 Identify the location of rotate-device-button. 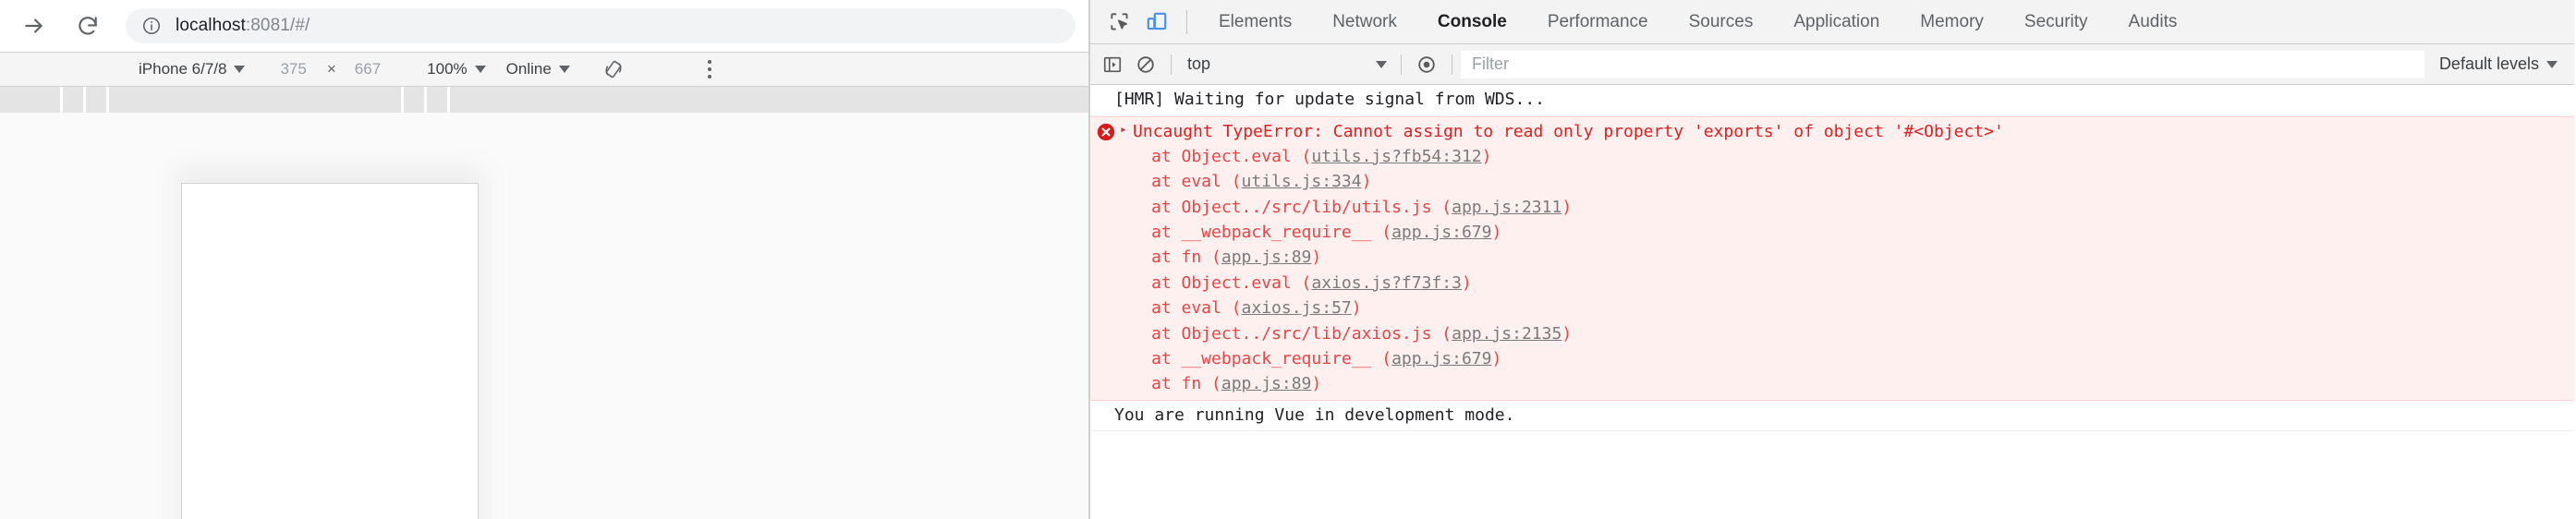
(613, 69).